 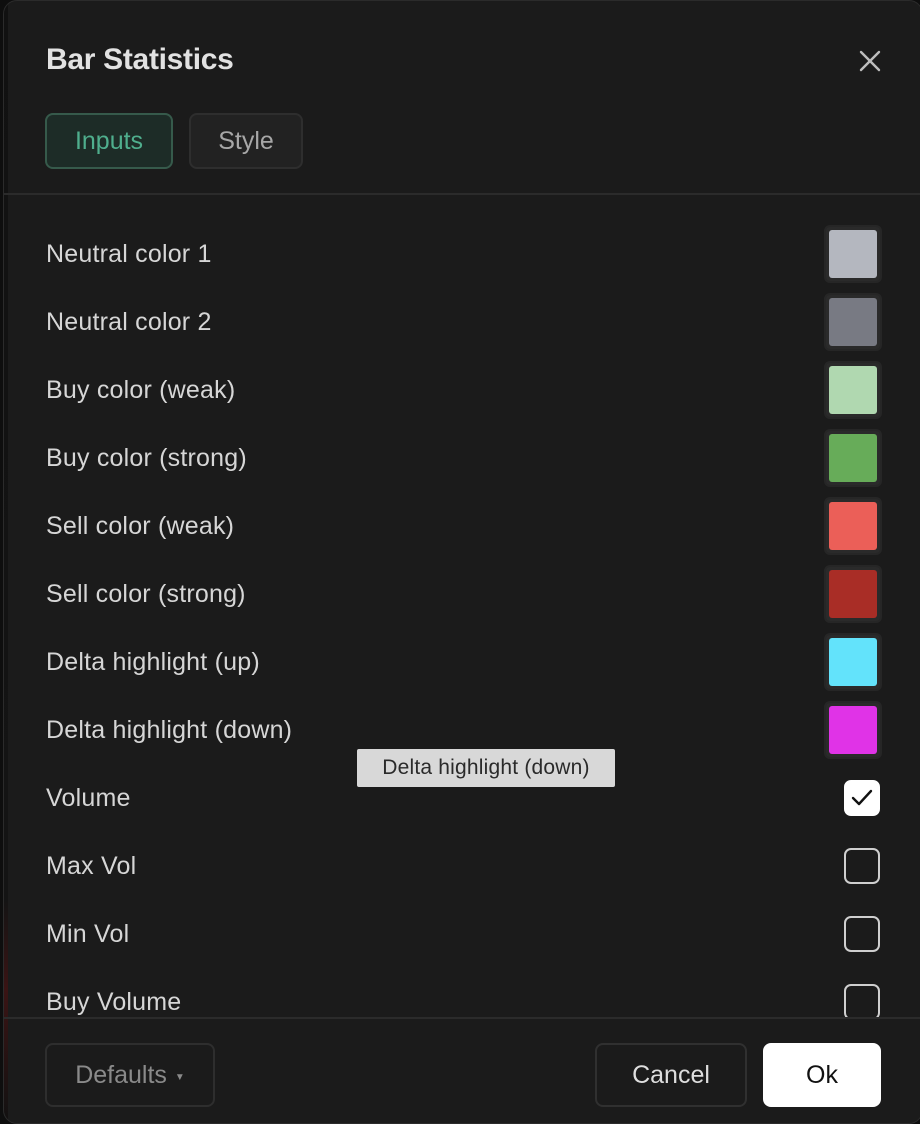 I want to click on cancel-button: Cancel, so click(x=671, y=1075).